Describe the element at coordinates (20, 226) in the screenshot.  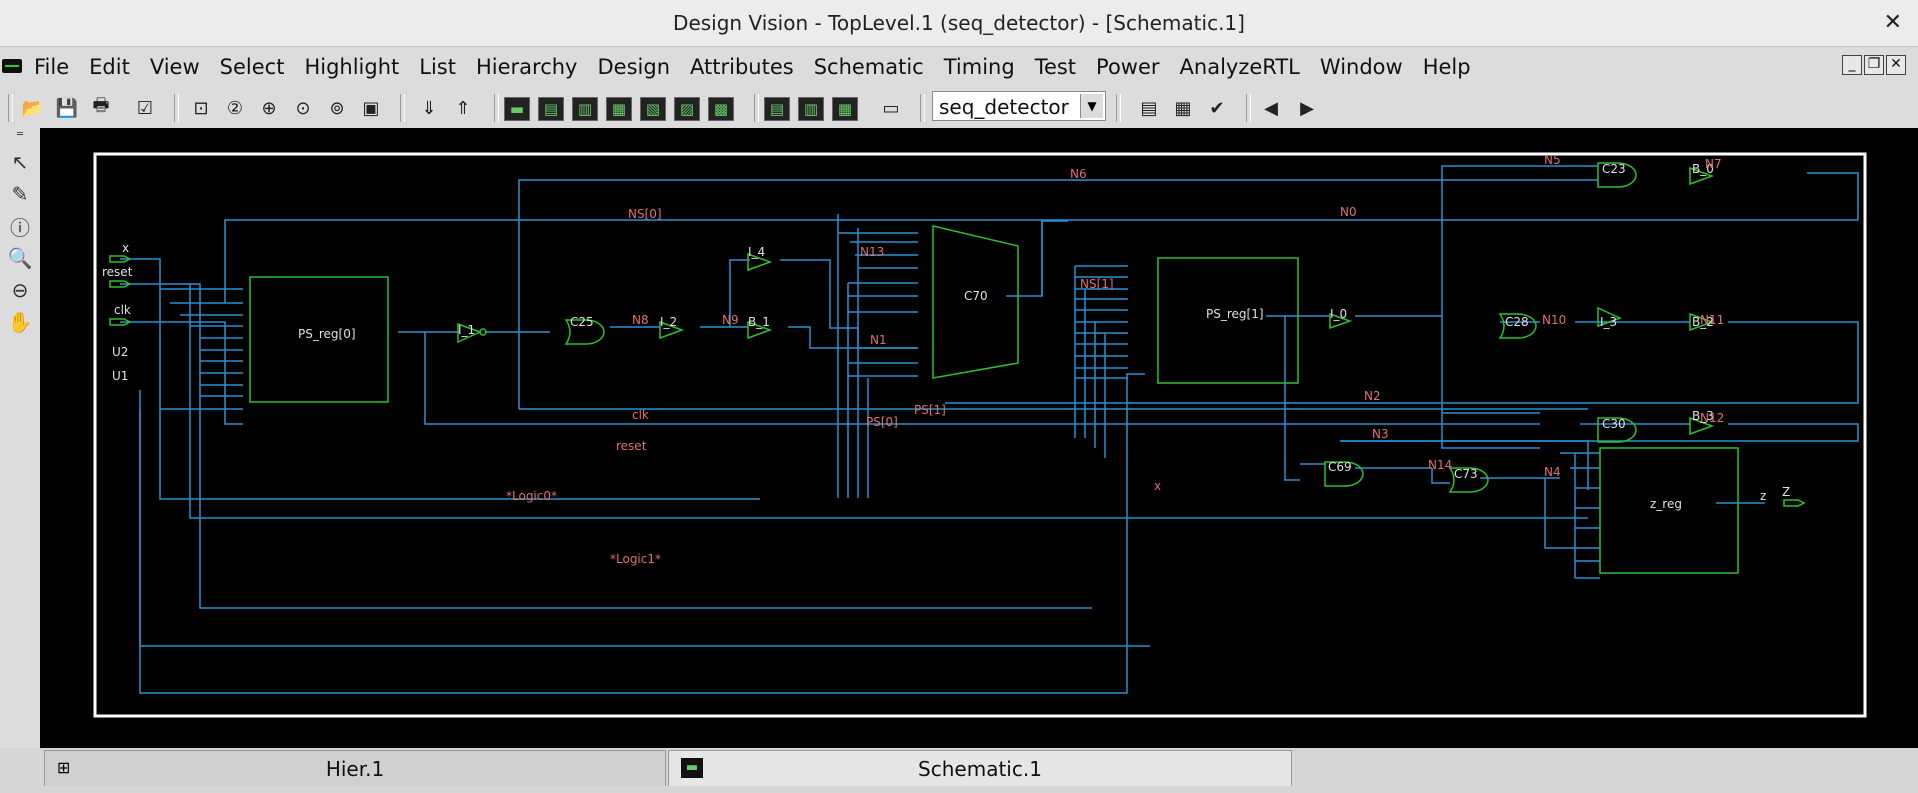
I see `info-icon: ⓘ` at that location.